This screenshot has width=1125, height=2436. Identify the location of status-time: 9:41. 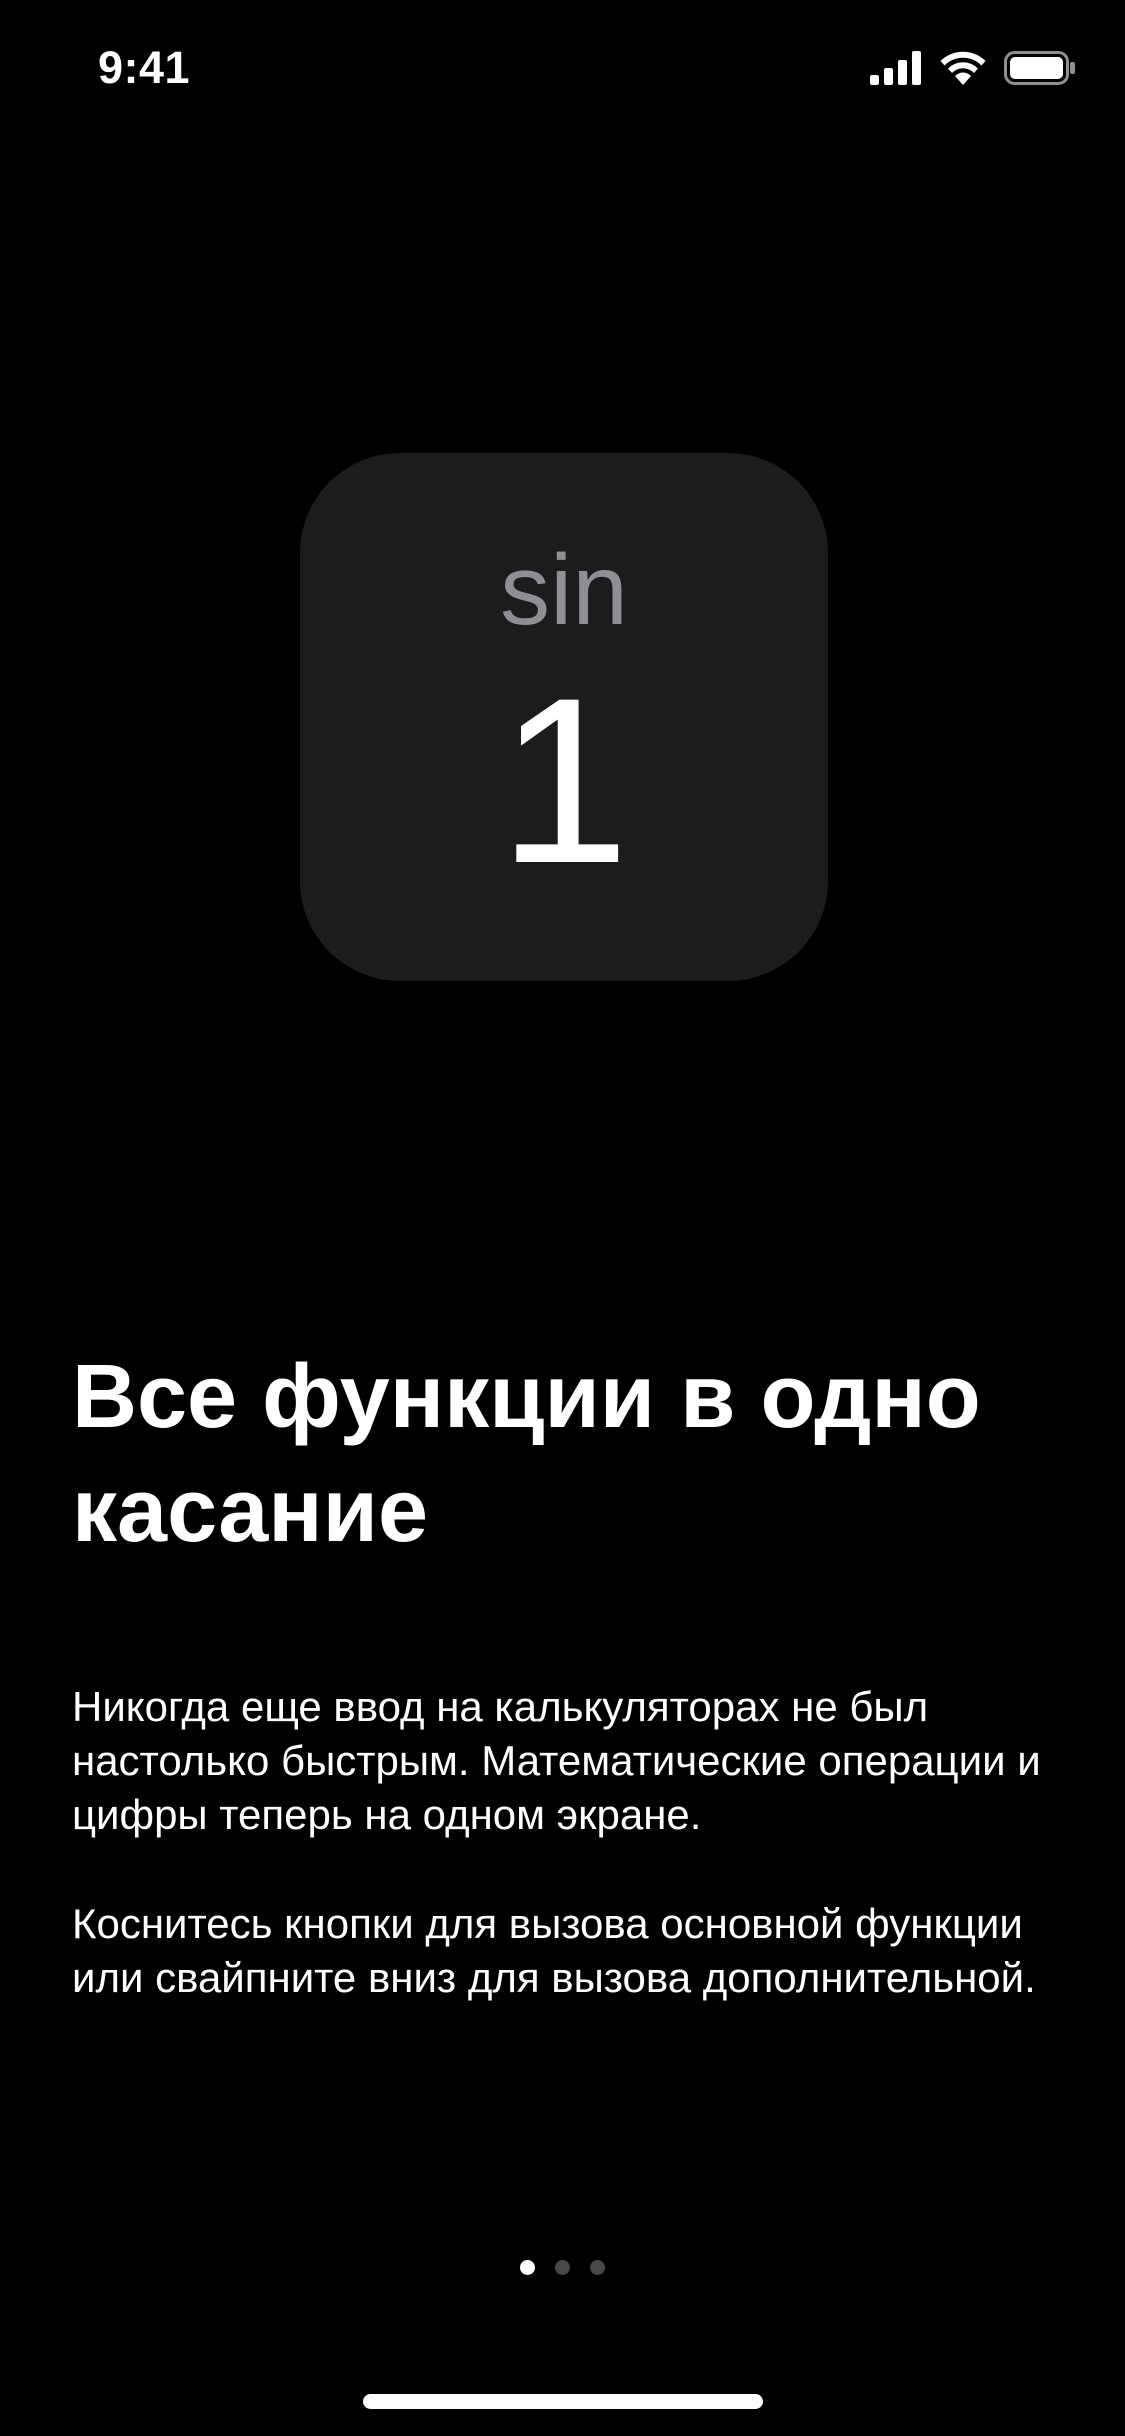
(144, 67).